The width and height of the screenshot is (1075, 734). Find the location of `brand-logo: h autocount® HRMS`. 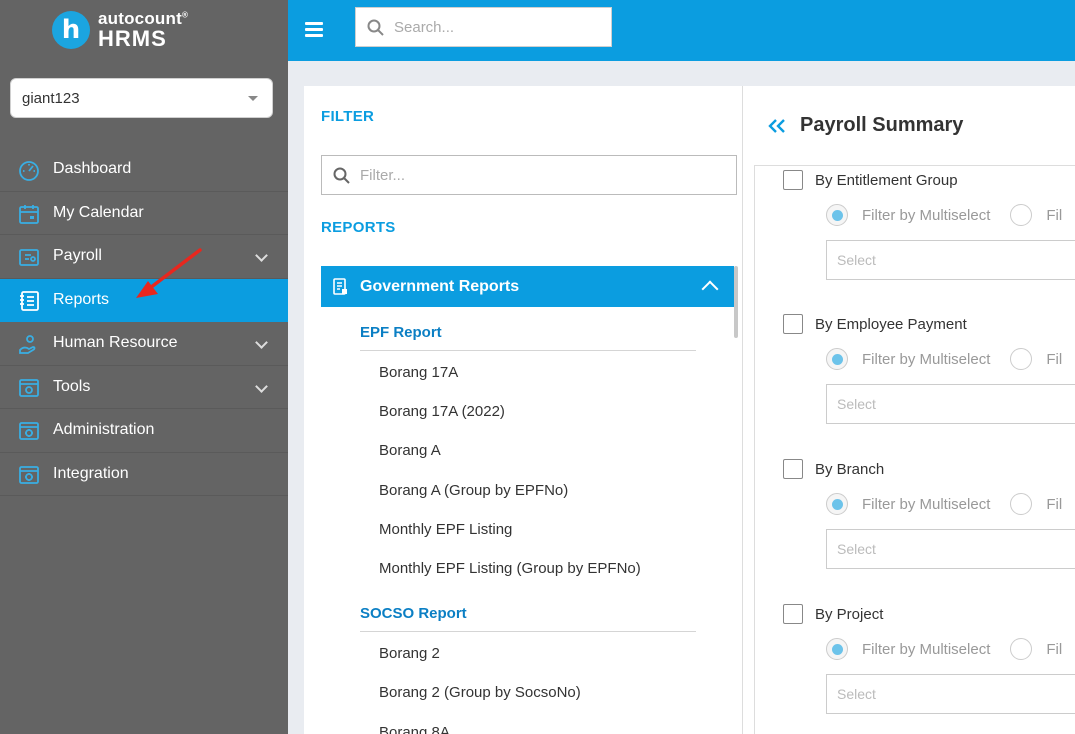

brand-logo: h autocount® HRMS is located at coordinates (120, 30).